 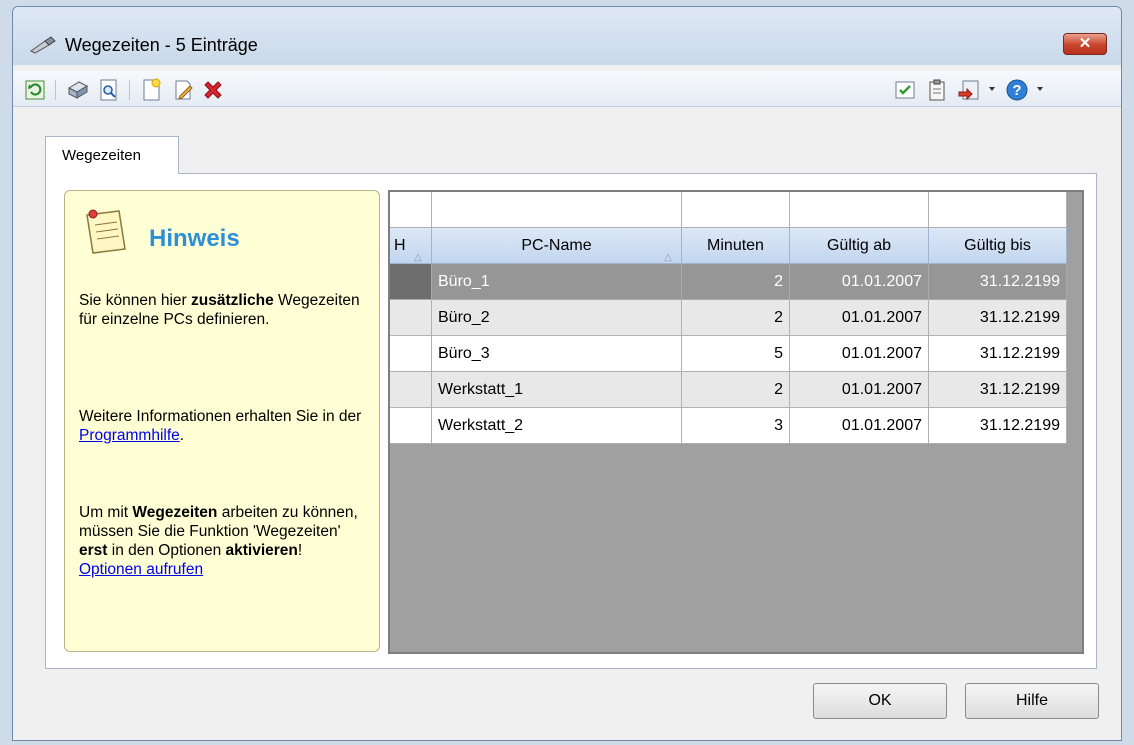 I want to click on hint-bold-text: erst, so click(x=93, y=550).